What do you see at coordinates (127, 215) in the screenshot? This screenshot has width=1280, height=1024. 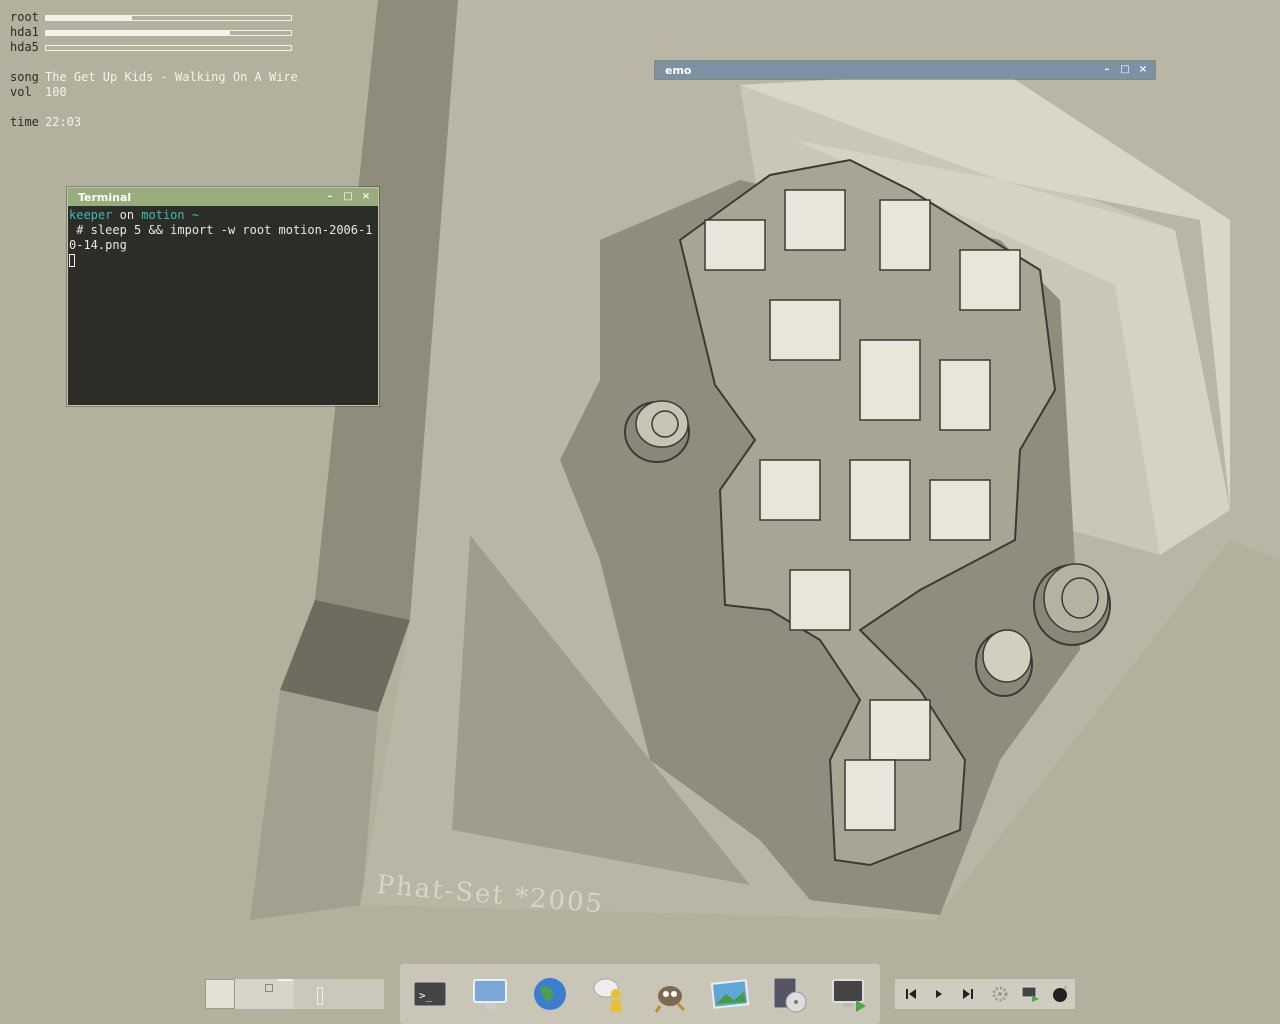 I see `prompt-on: on` at bounding box center [127, 215].